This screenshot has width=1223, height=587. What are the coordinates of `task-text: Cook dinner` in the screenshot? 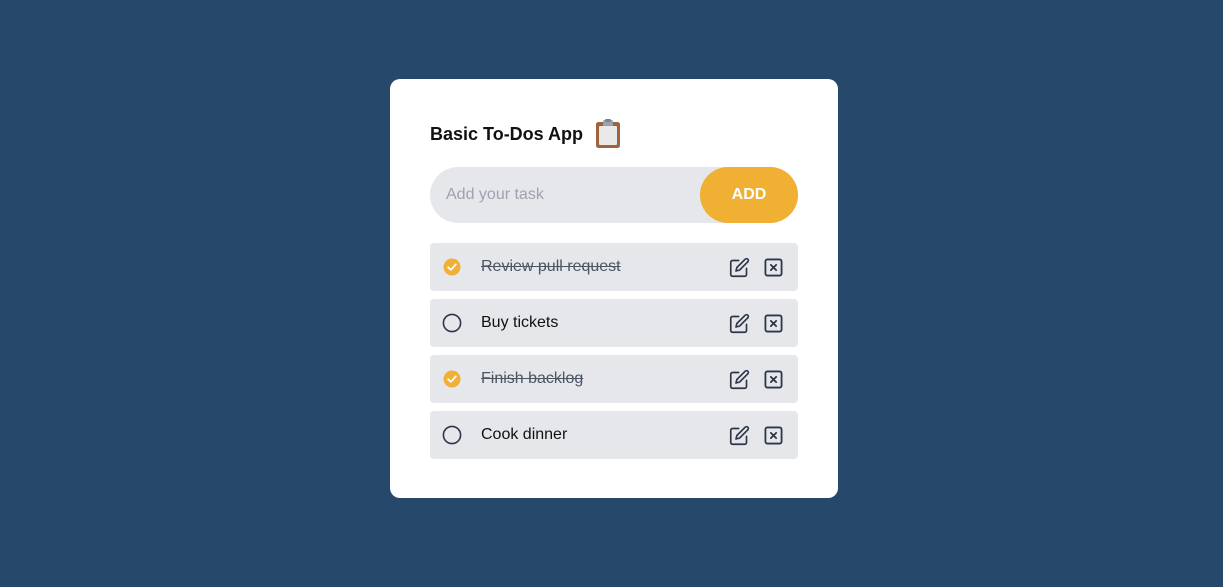 It's located at (604, 435).